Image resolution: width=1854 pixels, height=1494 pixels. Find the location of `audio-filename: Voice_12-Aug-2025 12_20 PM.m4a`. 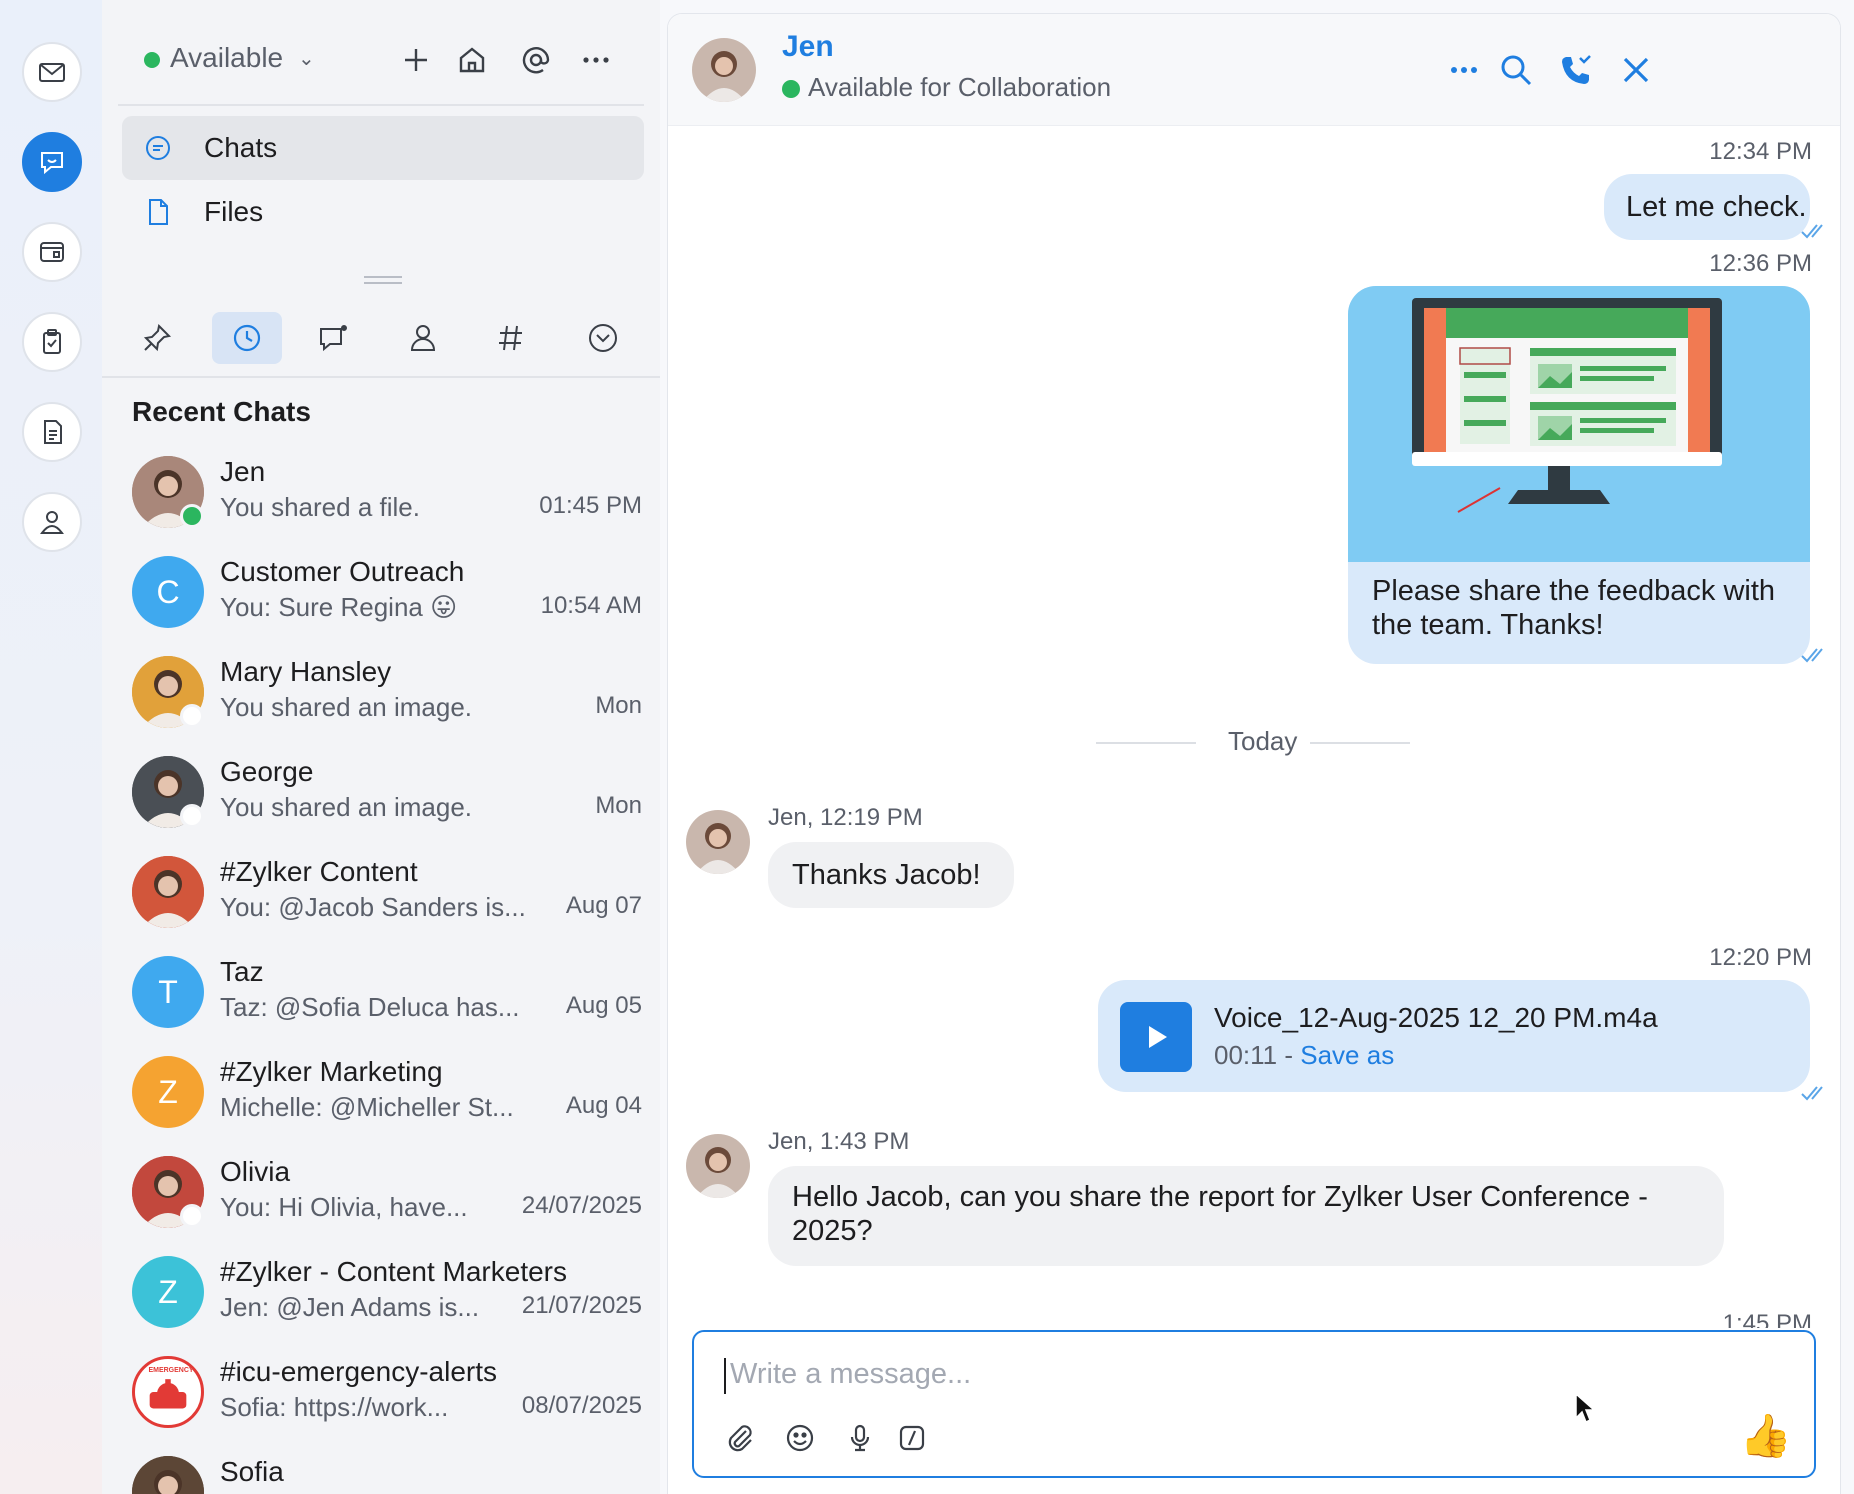

audio-filename: Voice_12-Aug-2025 12_20 PM.m4a is located at coordinates (1436, 1017).